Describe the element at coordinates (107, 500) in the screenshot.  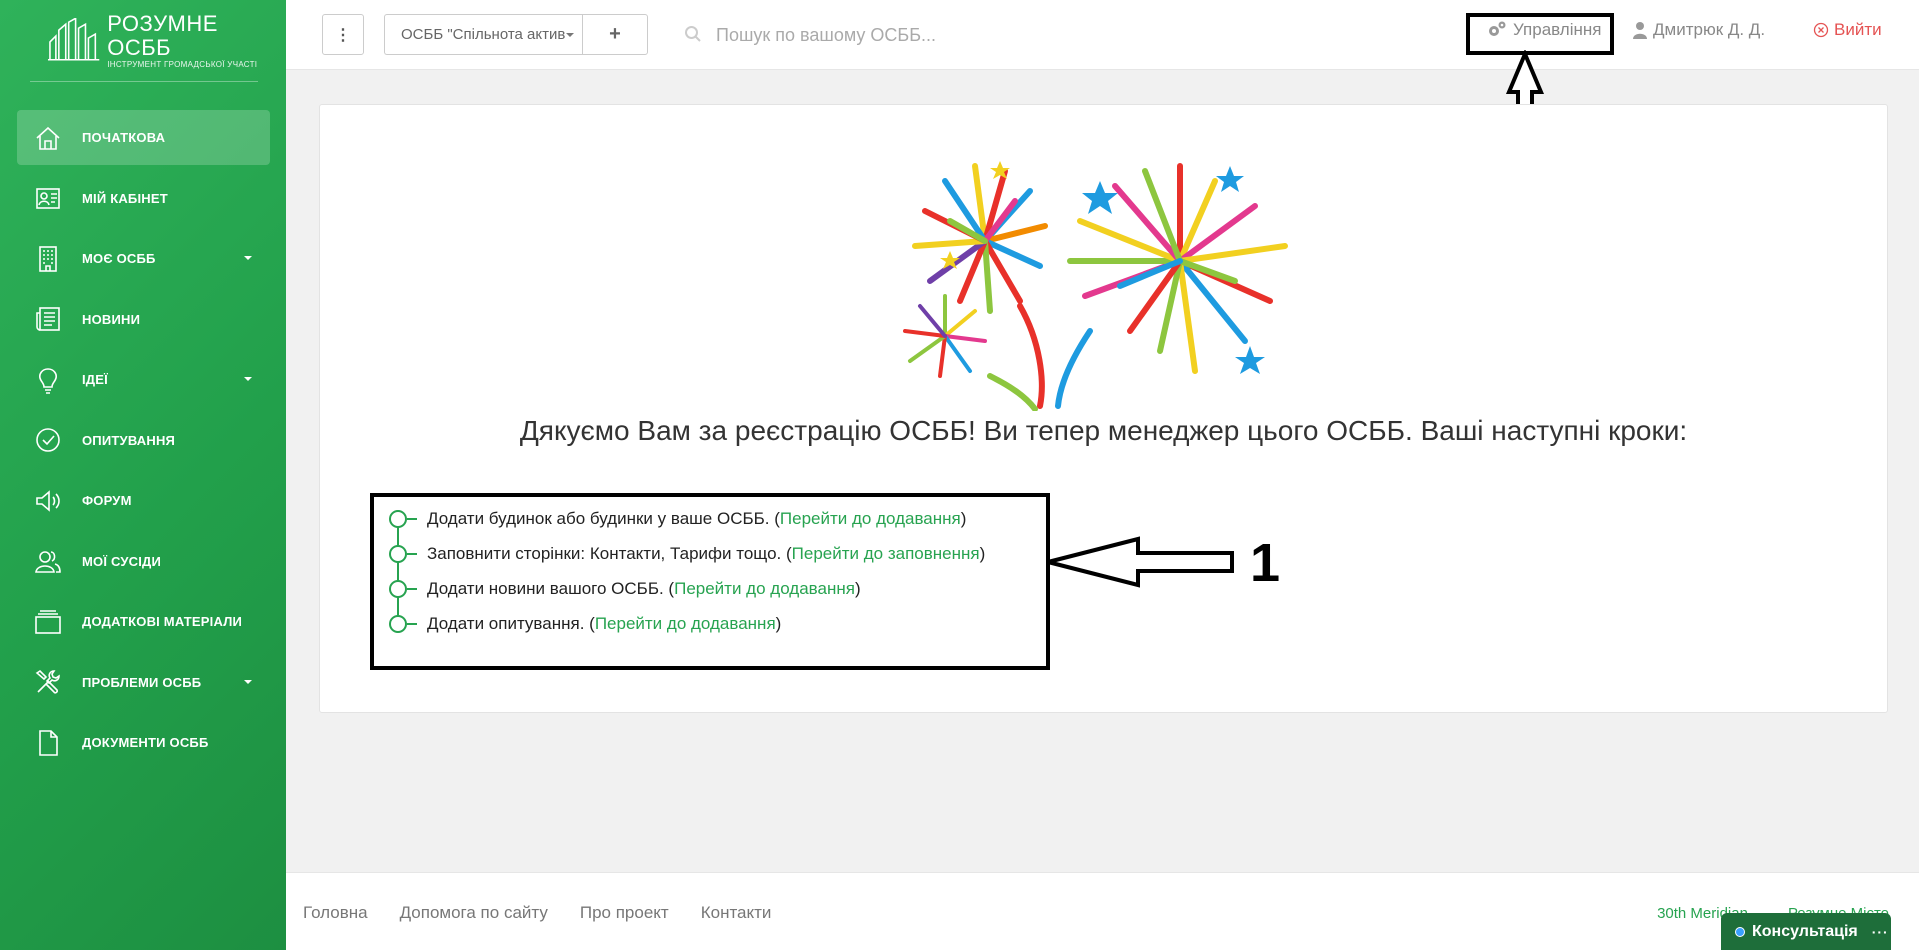
I see `sidebar-item-label: ФОРУМ` at that location.